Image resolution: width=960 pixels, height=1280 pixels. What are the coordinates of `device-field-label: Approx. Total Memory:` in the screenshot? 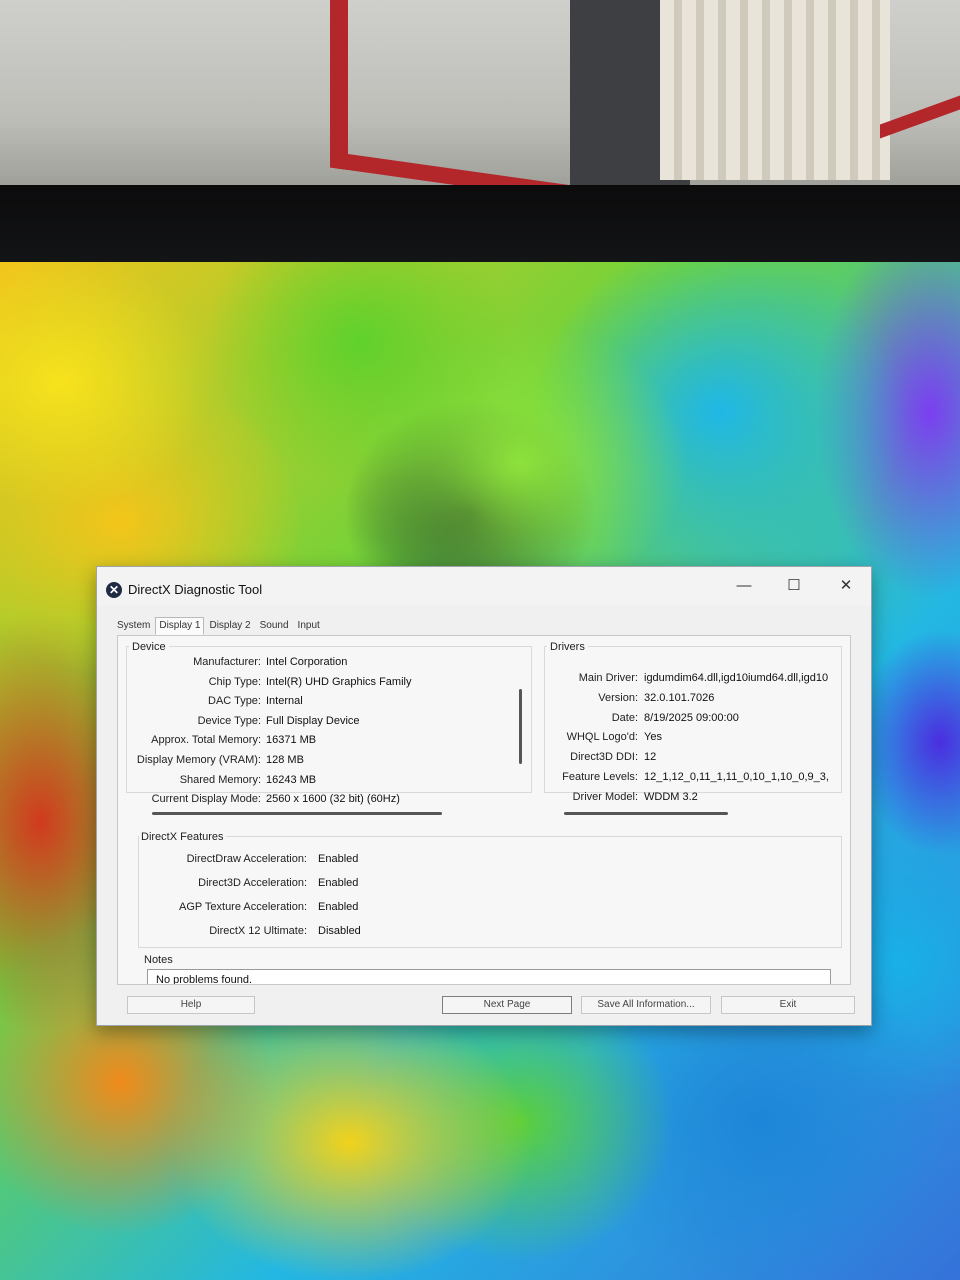 It's located at (206, 740).